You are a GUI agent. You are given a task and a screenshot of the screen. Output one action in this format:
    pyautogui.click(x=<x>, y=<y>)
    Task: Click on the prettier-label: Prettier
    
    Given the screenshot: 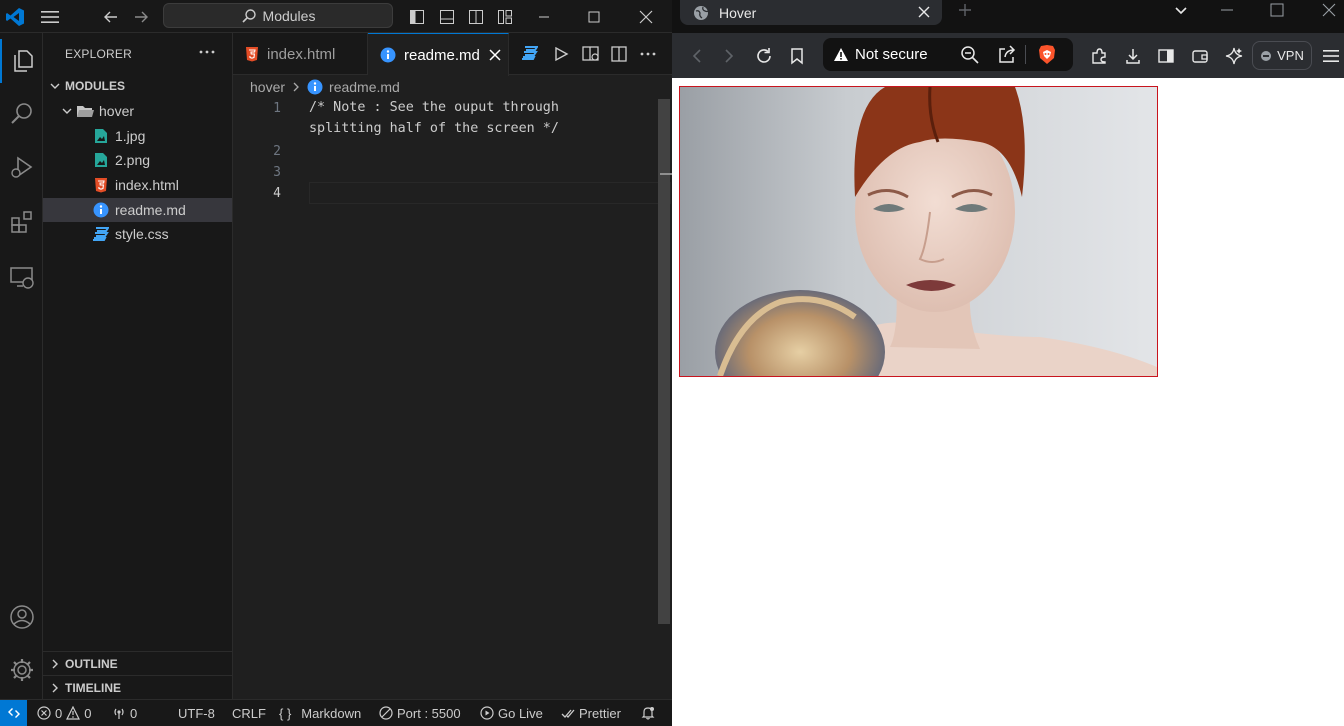 What is the action you would take?
    pyautogui.click(x=600, y=713)
    